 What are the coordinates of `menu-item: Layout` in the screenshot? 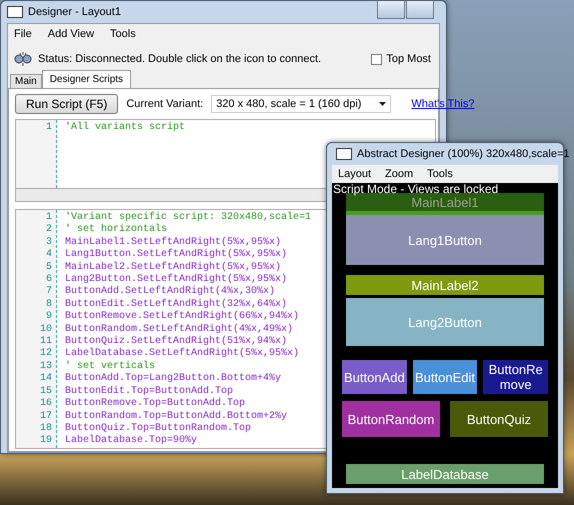 It's located at (355, 174).